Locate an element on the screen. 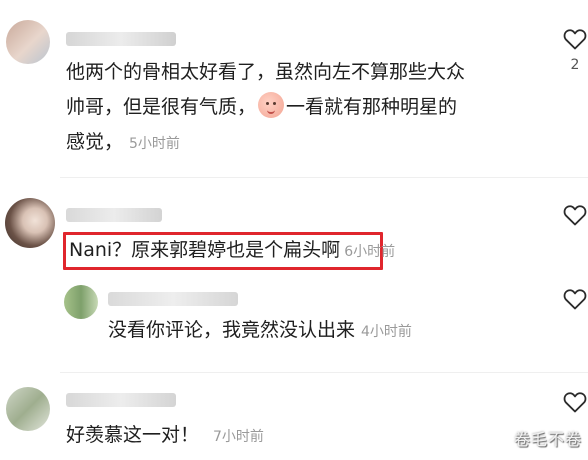  comment-text: 好羡慕这一对！ 7小时前 is located at coordinates (266, 436).